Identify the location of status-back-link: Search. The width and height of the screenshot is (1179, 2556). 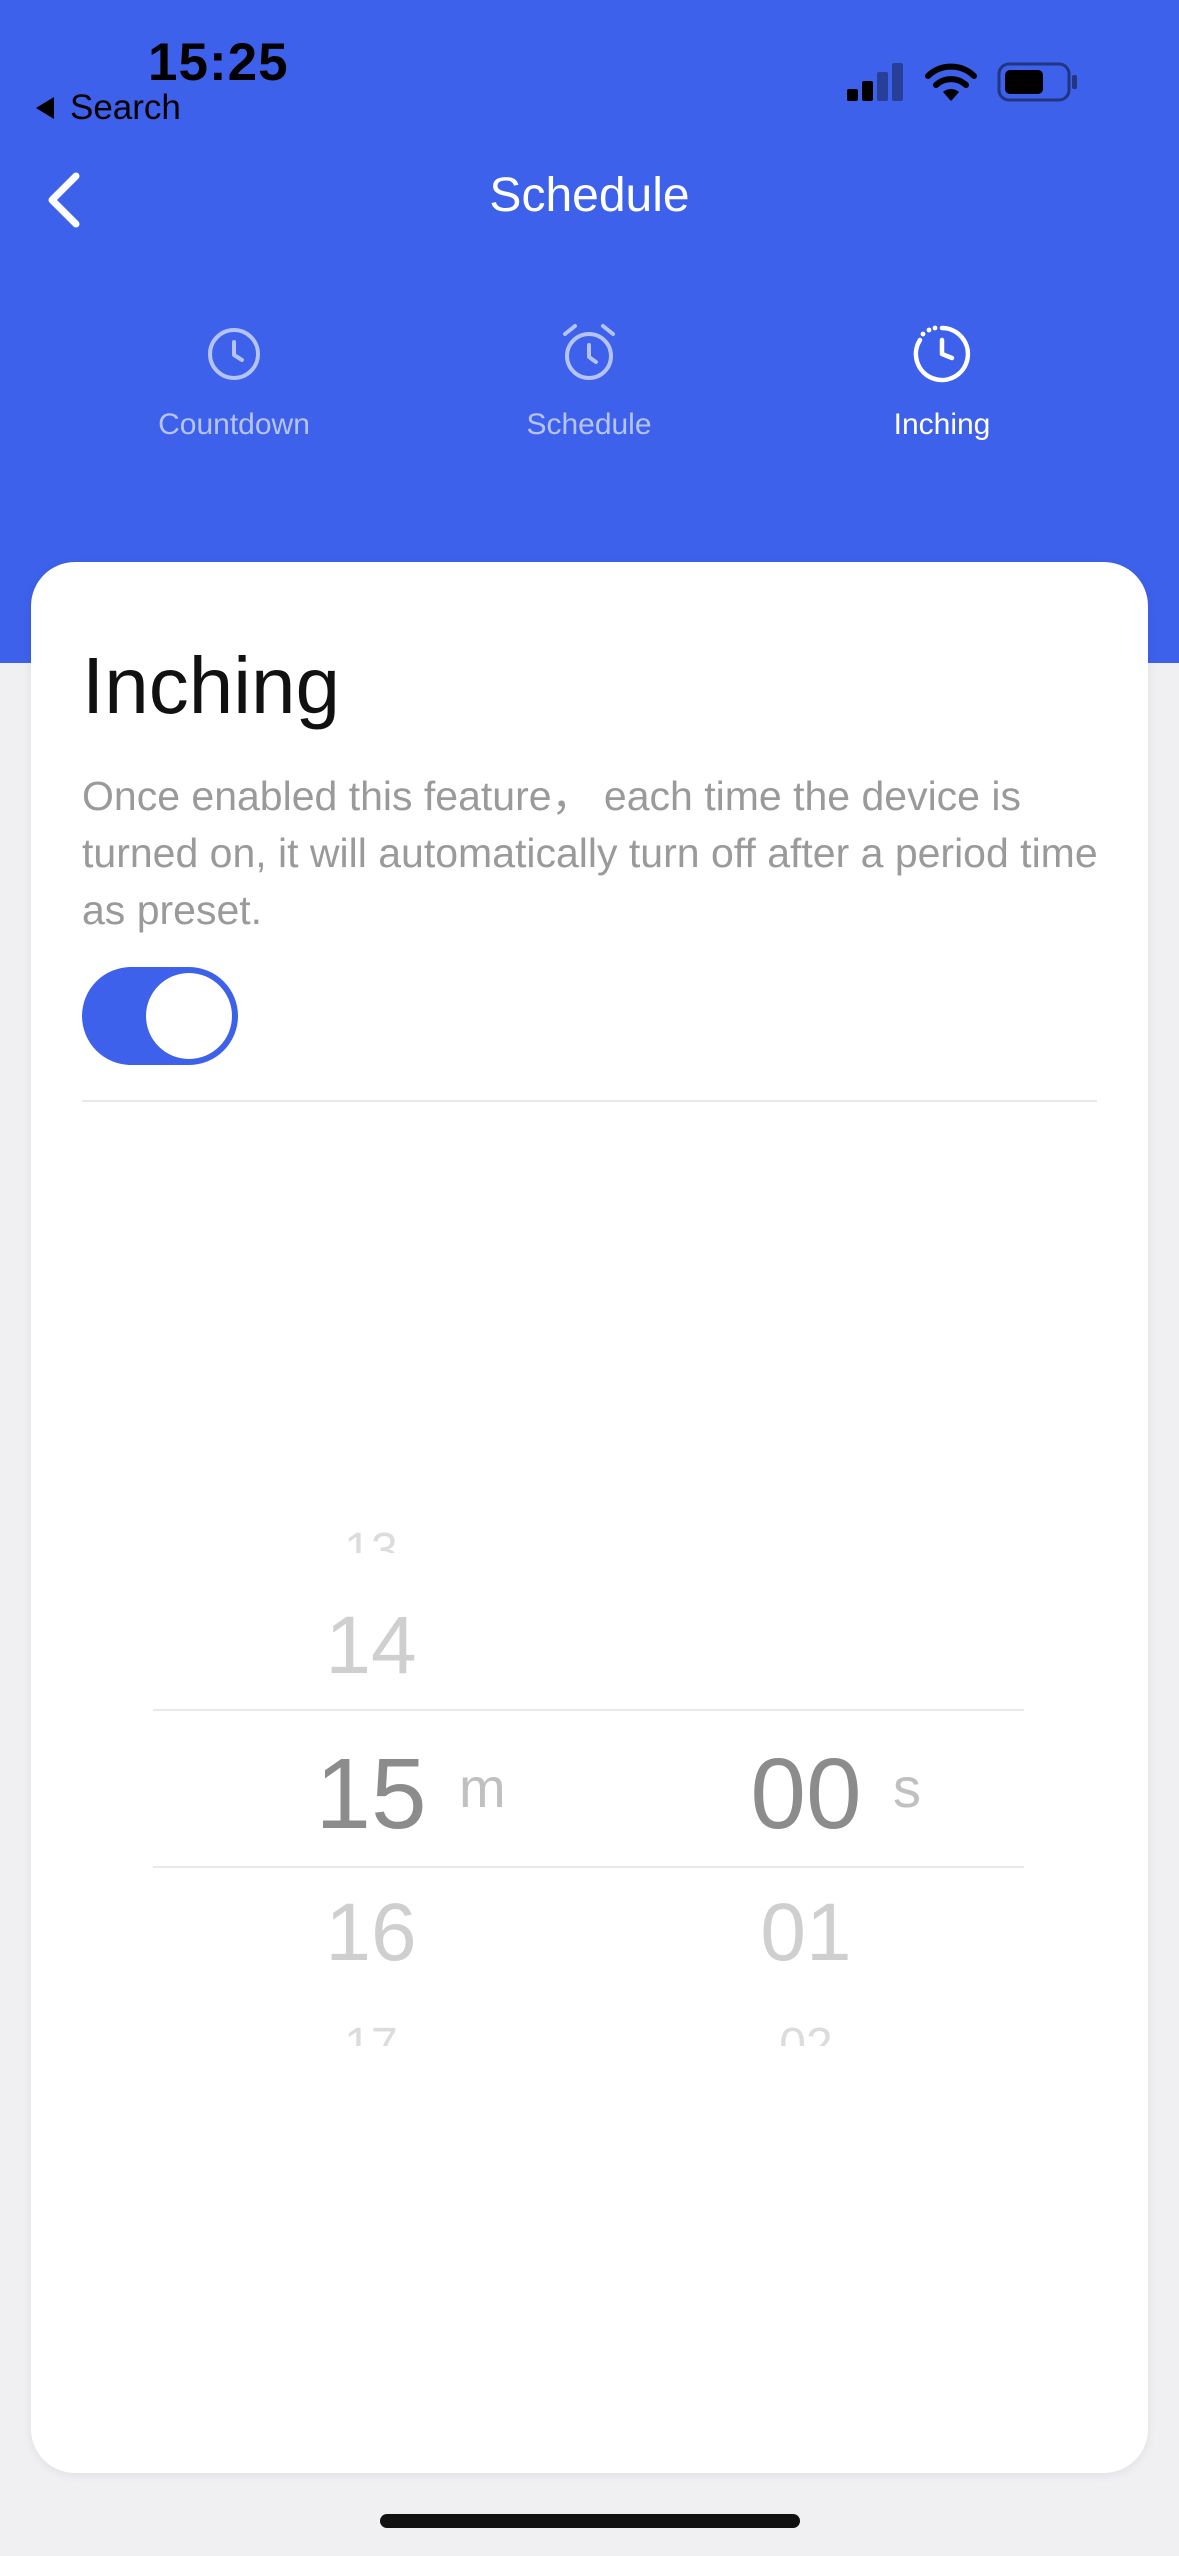
(108, 108).